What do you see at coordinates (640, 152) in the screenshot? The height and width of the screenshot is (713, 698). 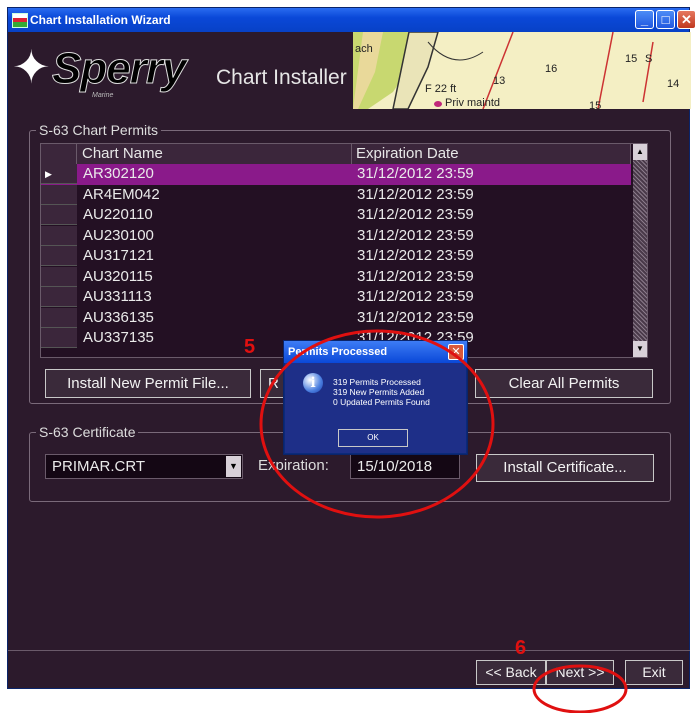 I see `scroll-up-arrow-icon: ▲` at bounding box center [640, 152].